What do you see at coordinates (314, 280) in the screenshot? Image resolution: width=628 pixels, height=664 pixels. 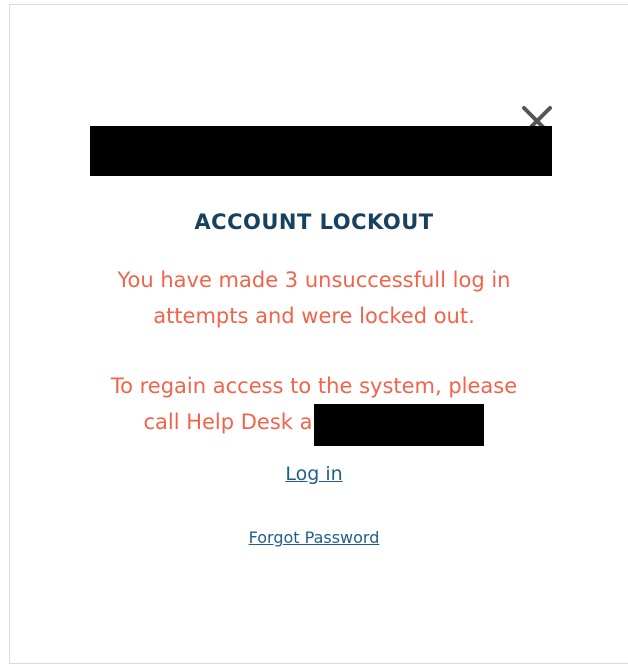 I see `lockout-message-line1: You have made 3 unsuccessfull log in` at bounding box center [314, 280].